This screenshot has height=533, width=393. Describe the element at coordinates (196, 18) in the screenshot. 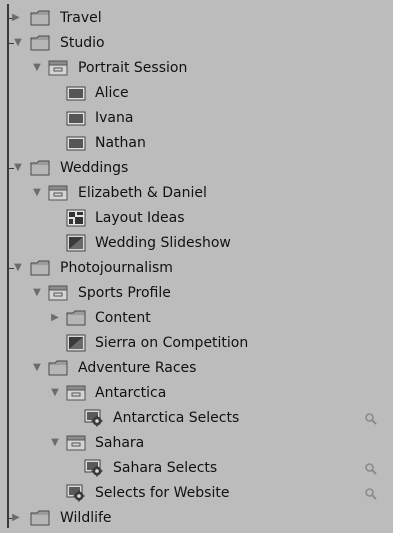

I see `tree-item-travel: ▶ Travel` at that location.